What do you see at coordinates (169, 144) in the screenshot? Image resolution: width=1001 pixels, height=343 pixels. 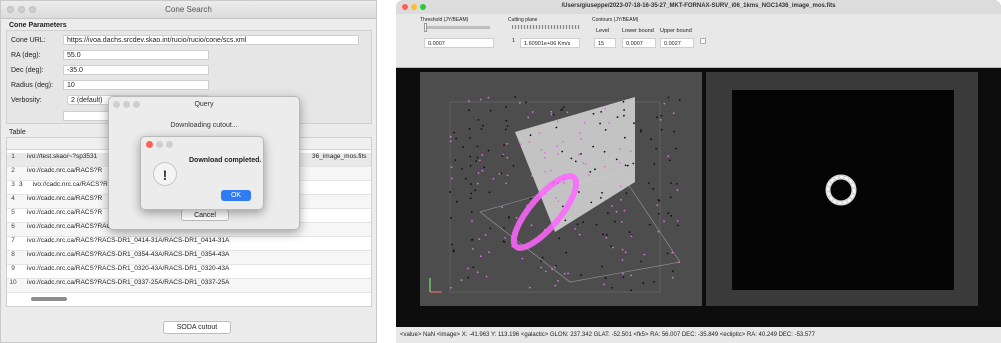 I see `alert-zoom-button` at bounding box center [169, 144].